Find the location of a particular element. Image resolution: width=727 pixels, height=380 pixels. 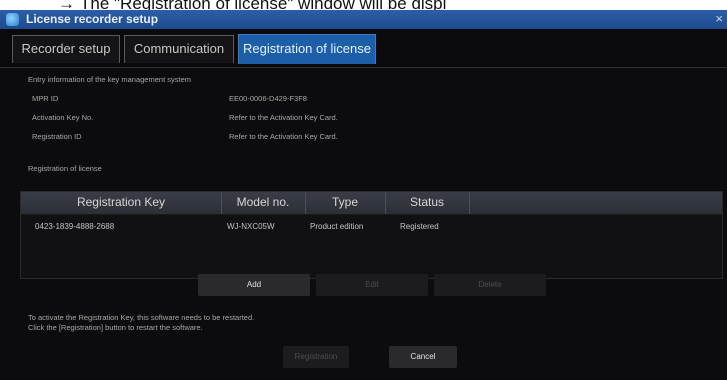

app-icon is located at coordinates (12, 19).